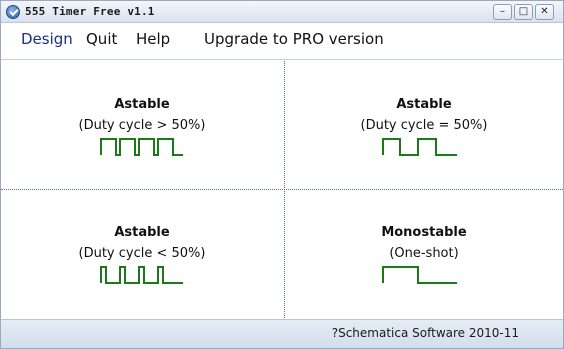  I want to click on mode-subtitle: (Duty cycle > 50%), so click(142, 125).